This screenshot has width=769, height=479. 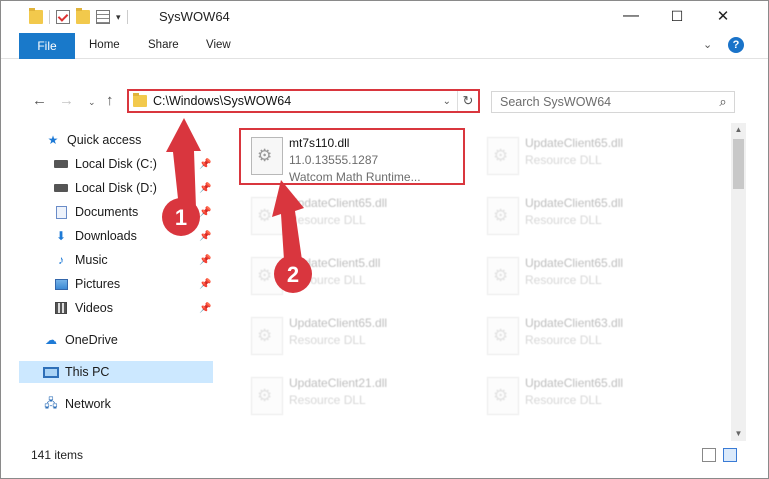 What do you see at coordinates (218, 45) in the screenshot?
I see `tab-view: View` at bounding box center [218, 45].